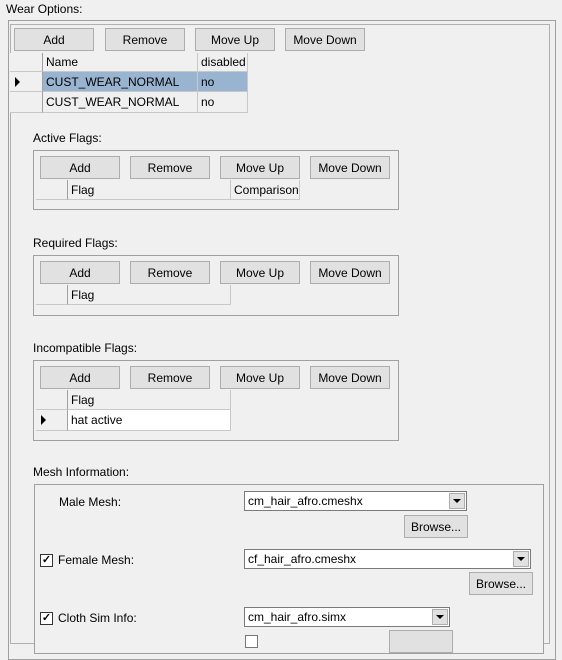 This screenshot has height=660, width=562. I want to click on cloth-browse-button, so click(421, 641).